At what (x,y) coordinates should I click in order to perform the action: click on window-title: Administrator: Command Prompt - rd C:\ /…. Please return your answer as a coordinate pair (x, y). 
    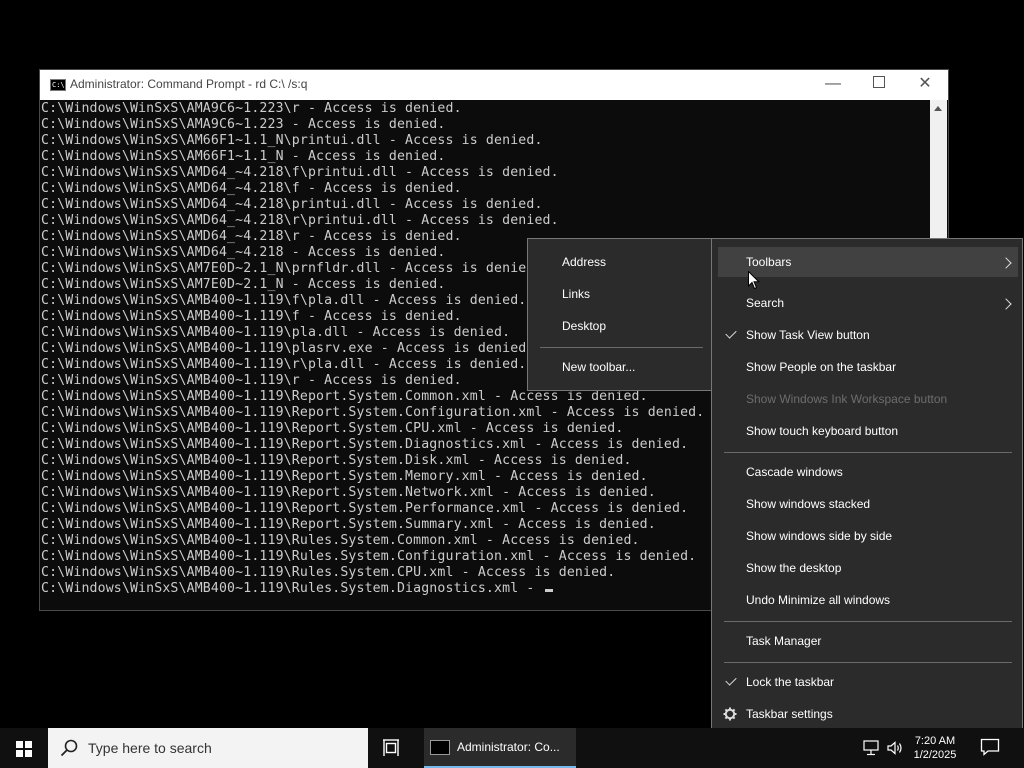
    Looking at the image, I should click on (189, 84).